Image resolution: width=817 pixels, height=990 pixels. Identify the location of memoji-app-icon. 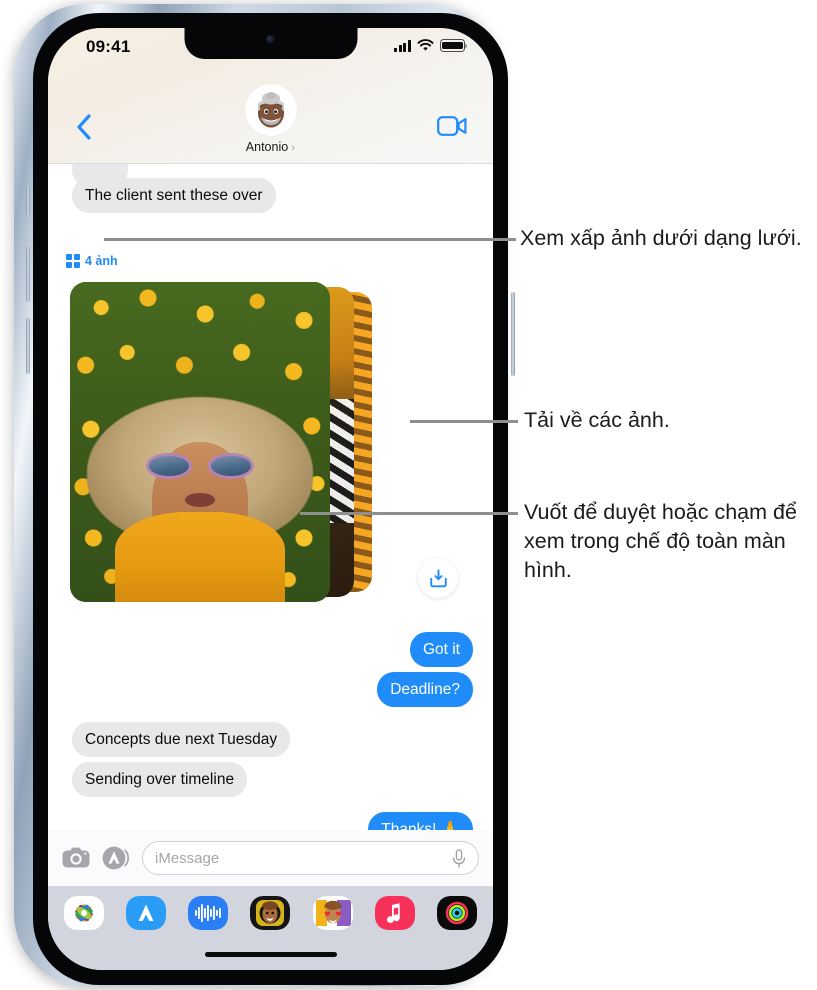
(270, 913).